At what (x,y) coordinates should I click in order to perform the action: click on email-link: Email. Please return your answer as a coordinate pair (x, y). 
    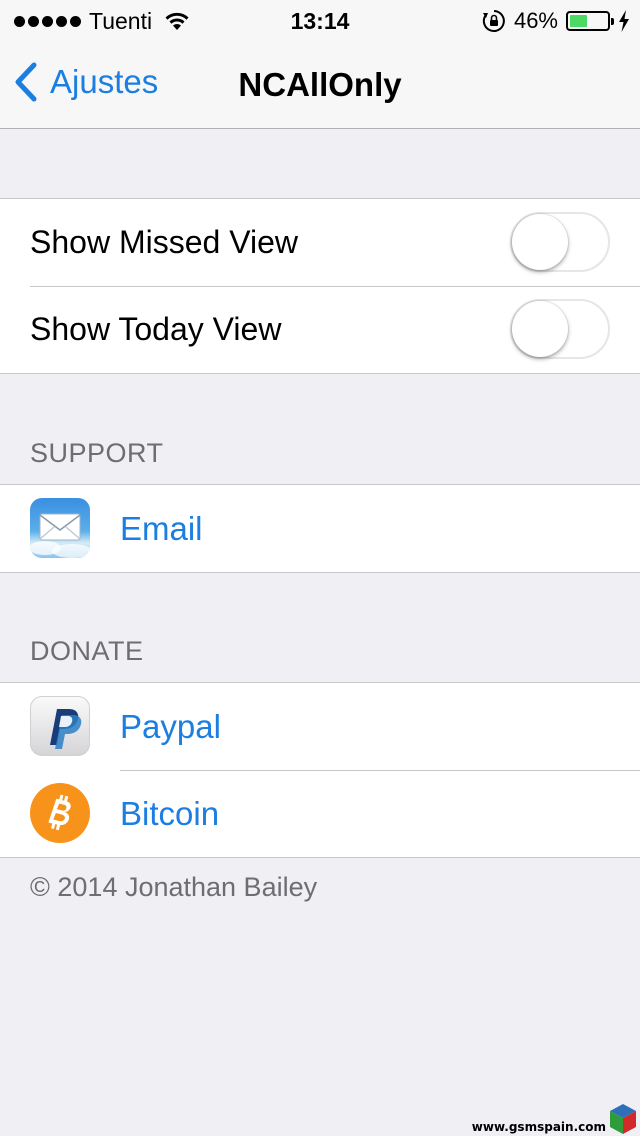
    Looking at the image, I should click on (161, 529).